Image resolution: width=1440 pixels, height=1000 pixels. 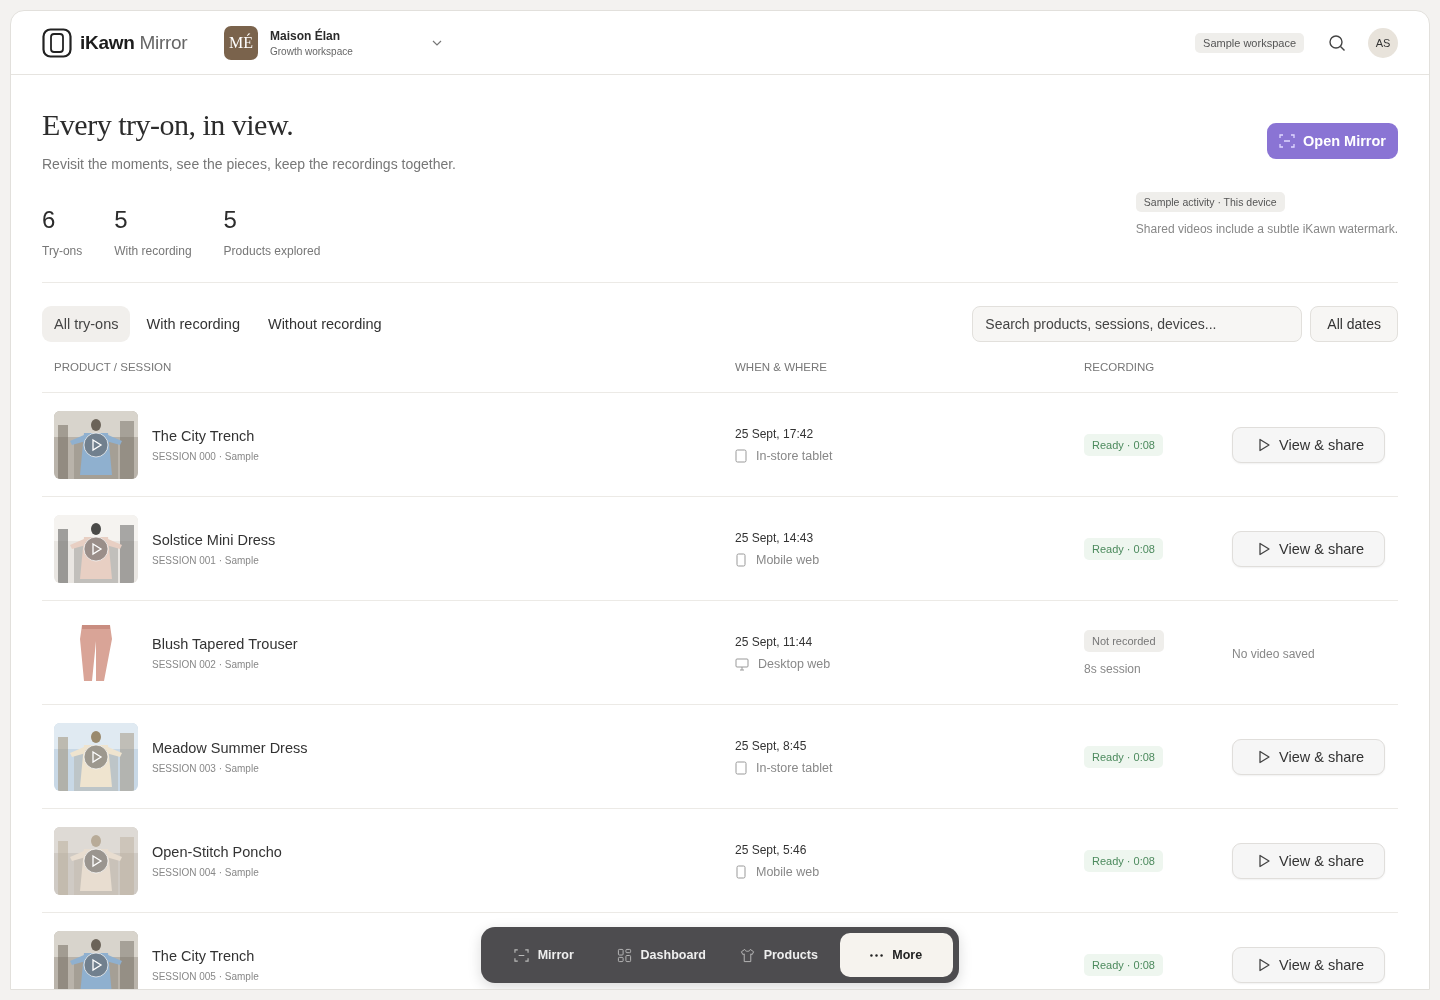 What do you see at coordinates (747, 955) in the screenshot?
I see `shirt-icon` at bounding box center [747, 955].